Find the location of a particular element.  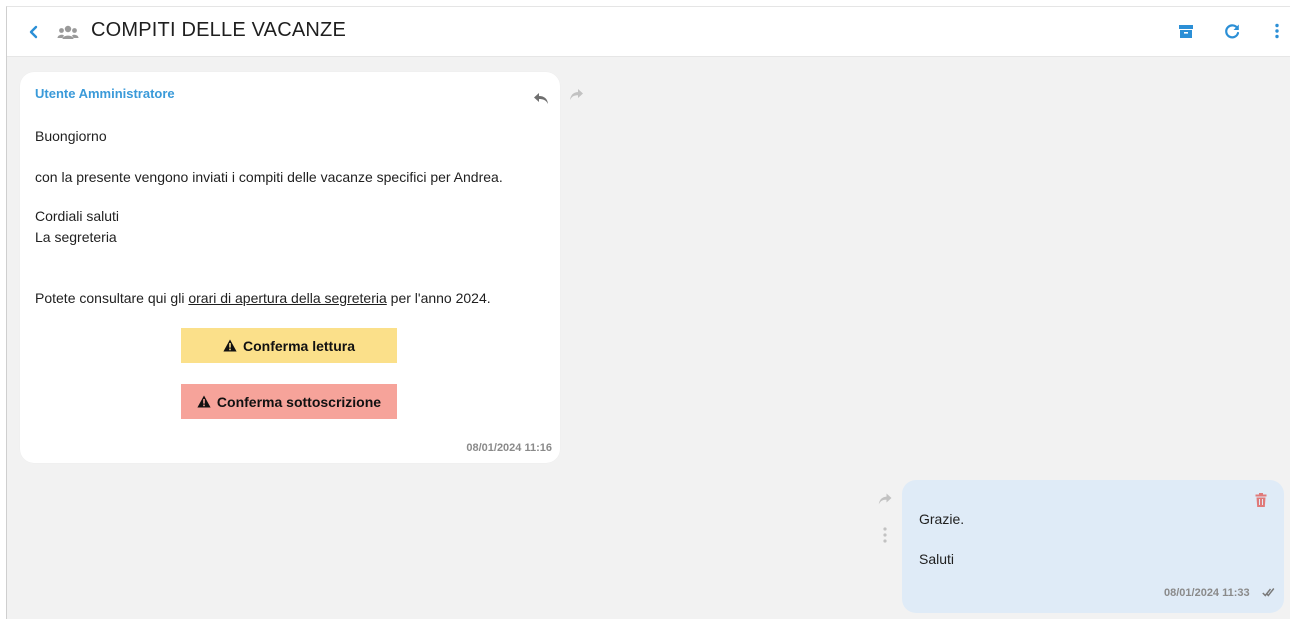

trash-icon is located at coordinates (1261, 500).